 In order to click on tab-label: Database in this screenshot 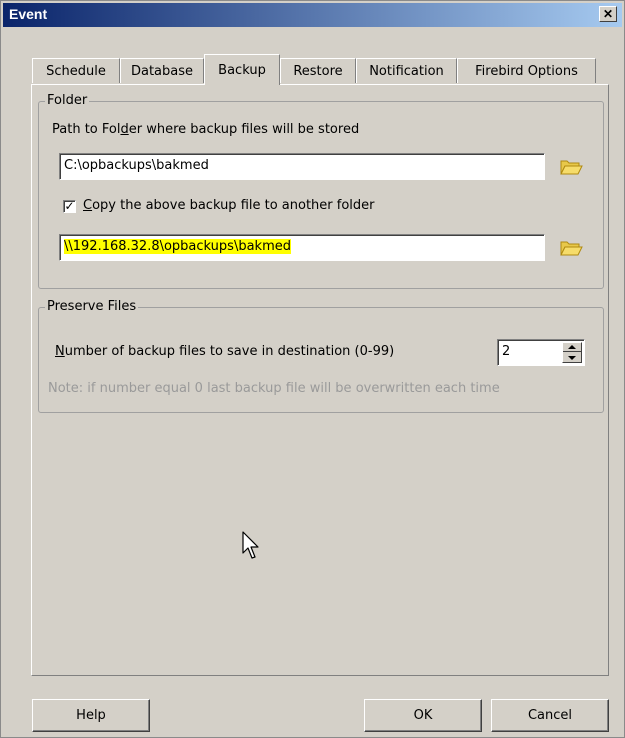, I will do `click(162, 71)`.